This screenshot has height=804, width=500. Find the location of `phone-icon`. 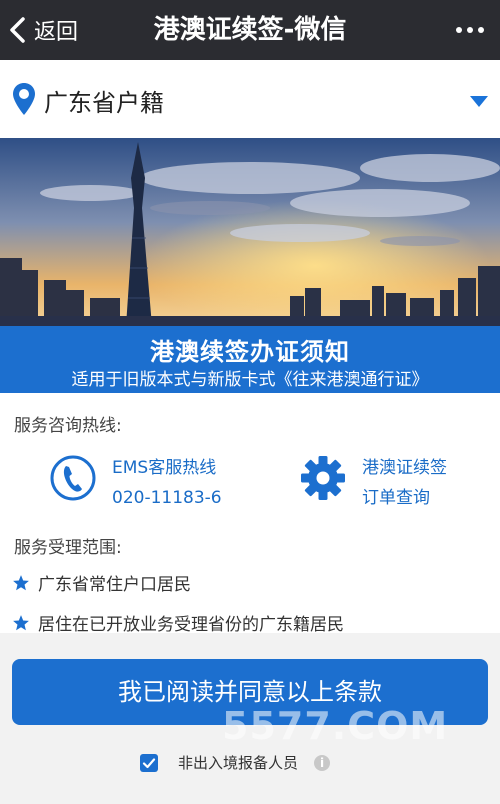

phone-icon is located at coordinates (73, 478).